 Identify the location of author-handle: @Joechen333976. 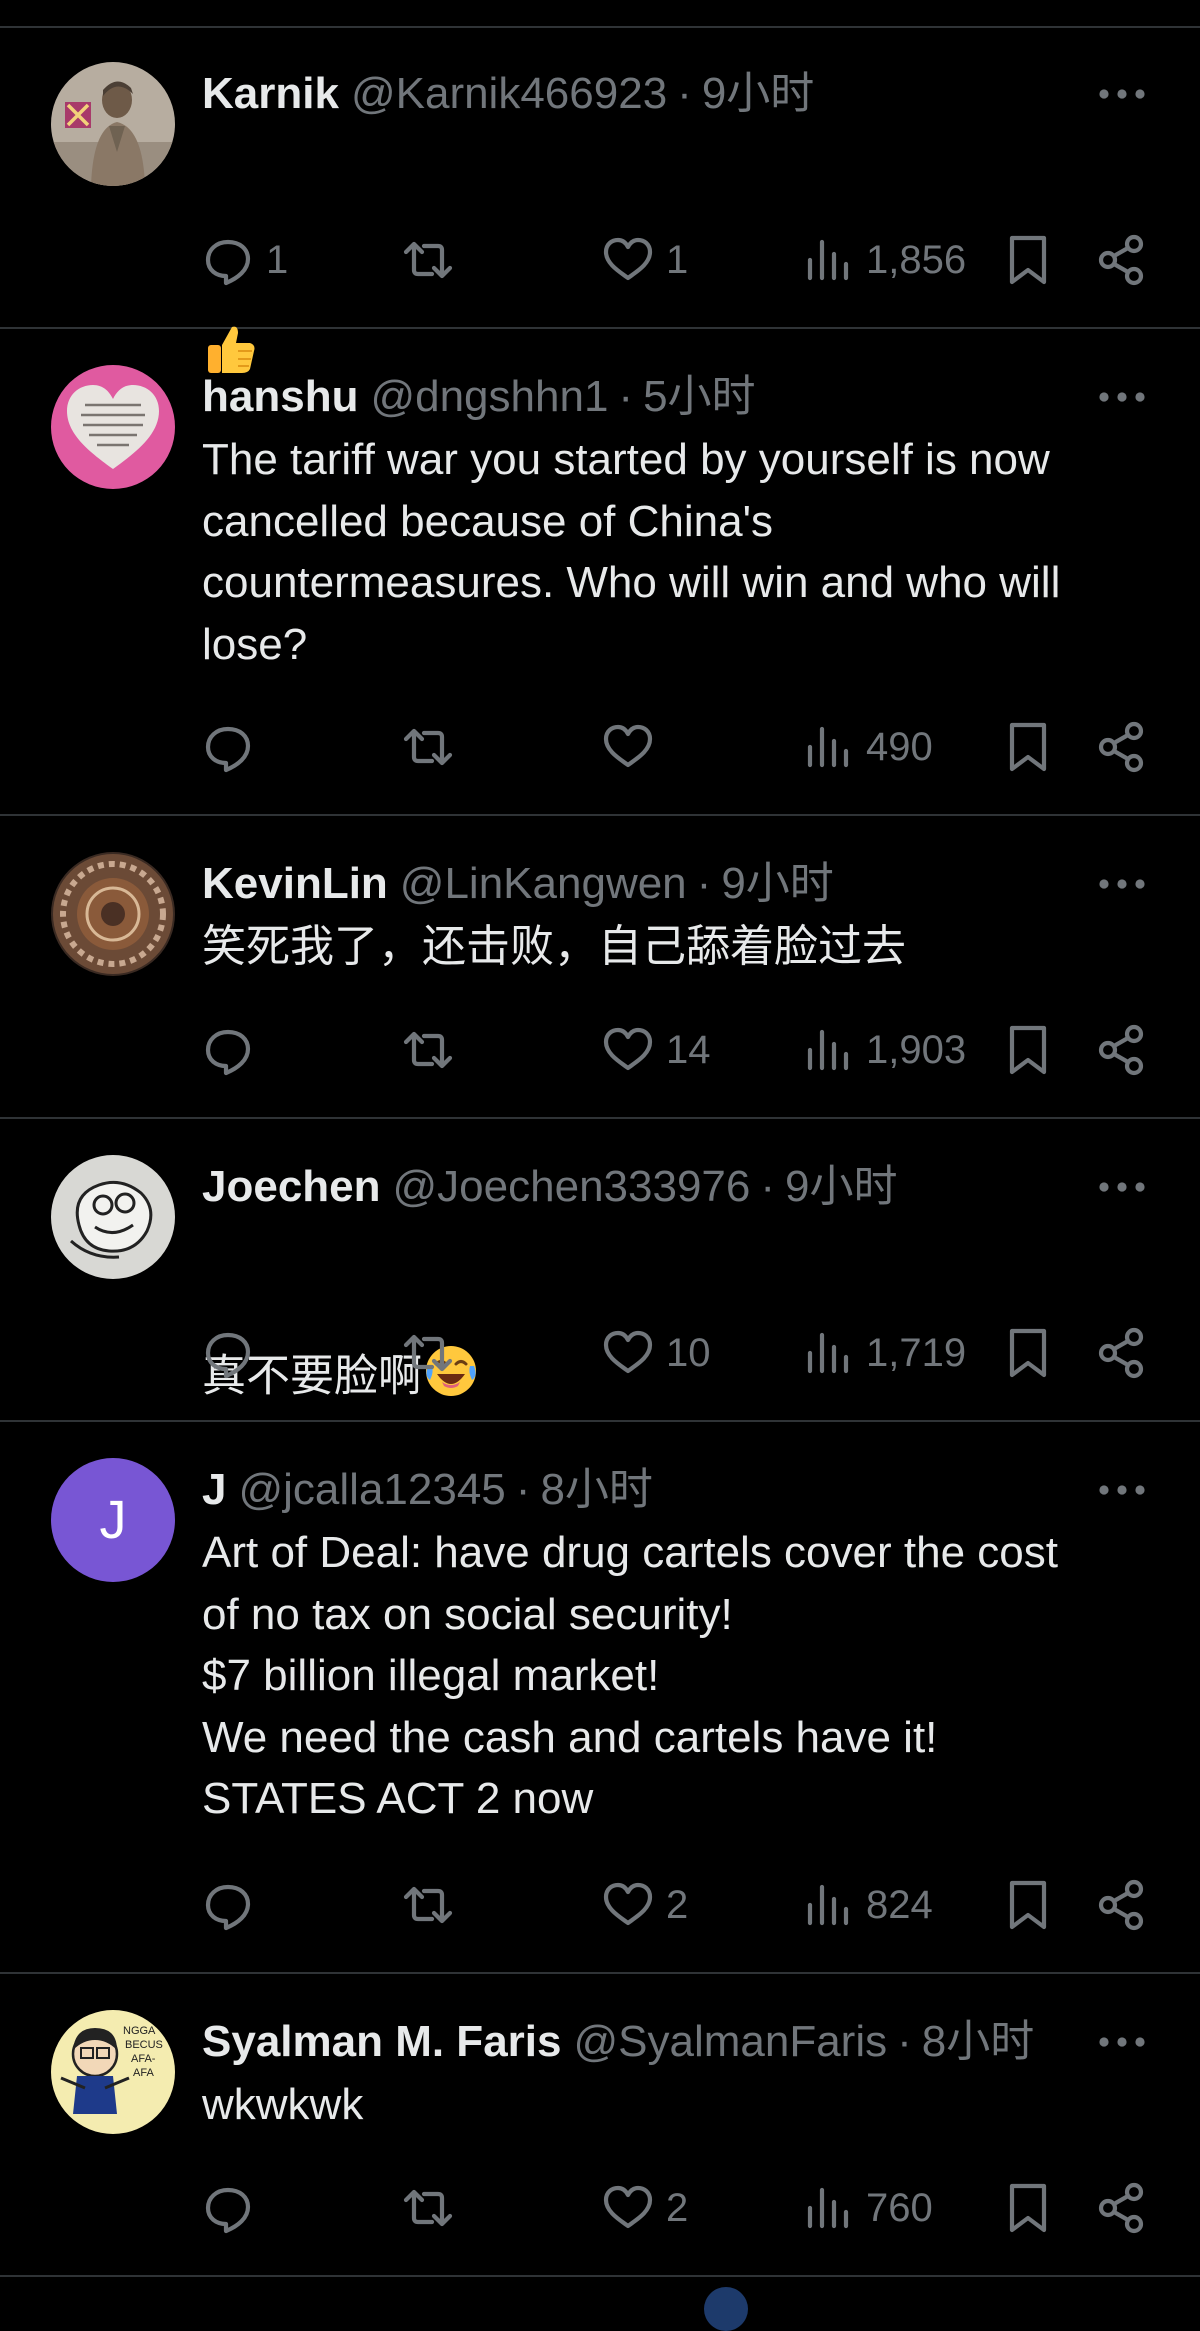
(572, 1187).